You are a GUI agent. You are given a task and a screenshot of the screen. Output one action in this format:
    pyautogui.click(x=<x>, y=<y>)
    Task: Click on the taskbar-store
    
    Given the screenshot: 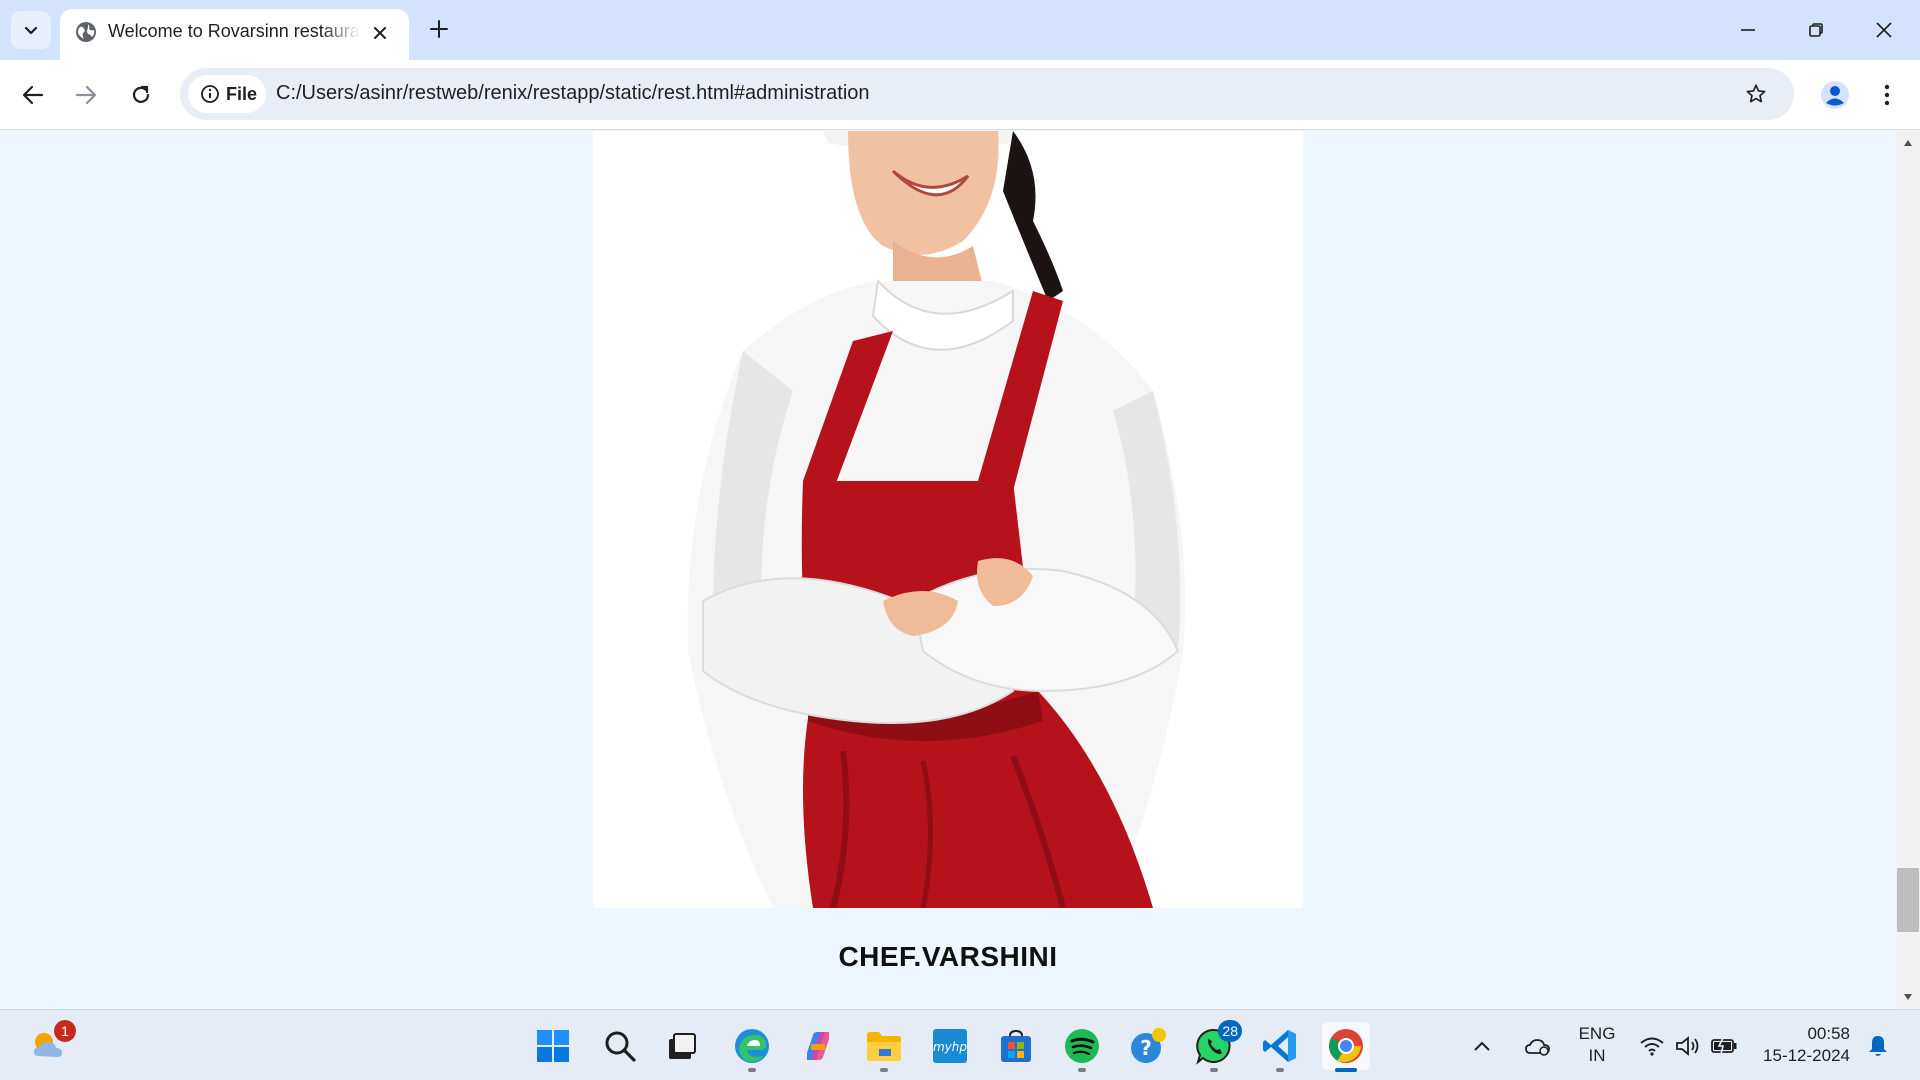 What is the action you would take?
    pyautogui.click(x=1016, y=1046)
    